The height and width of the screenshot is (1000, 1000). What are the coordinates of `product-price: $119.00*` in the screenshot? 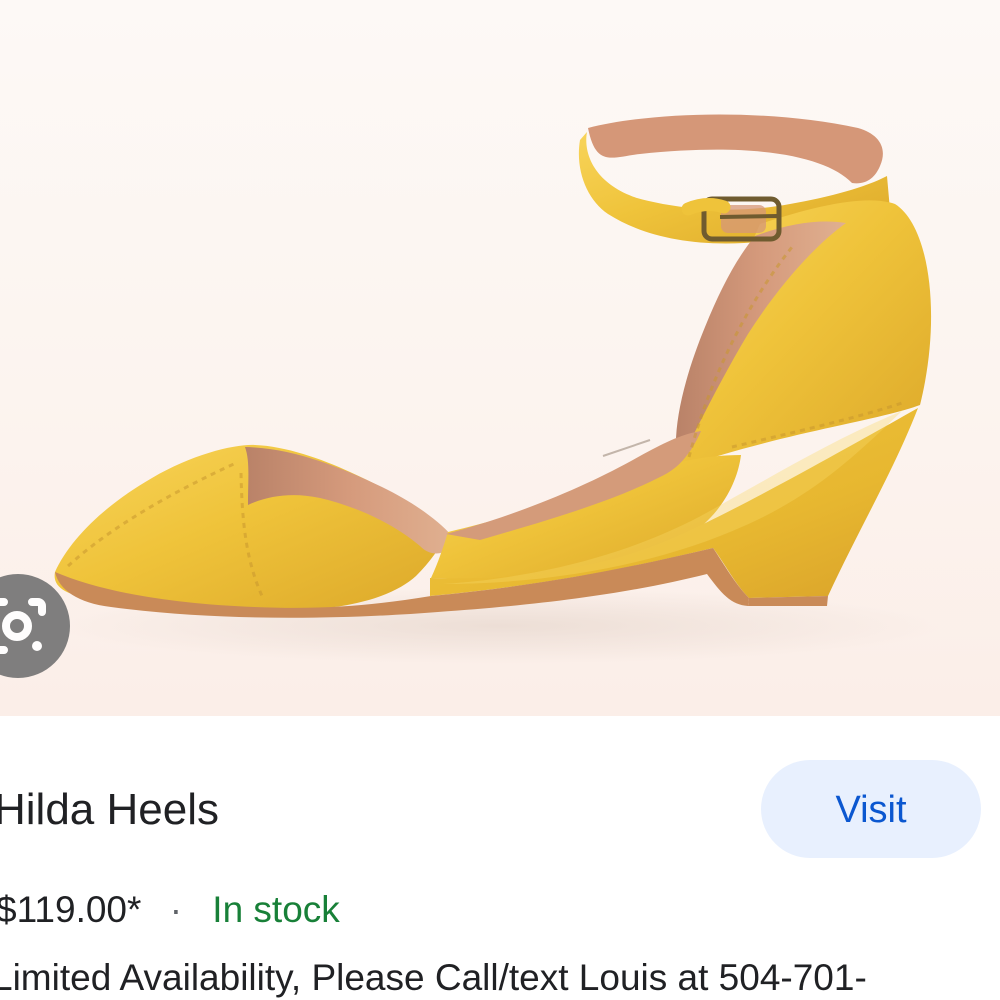 It's located at (71, 909).